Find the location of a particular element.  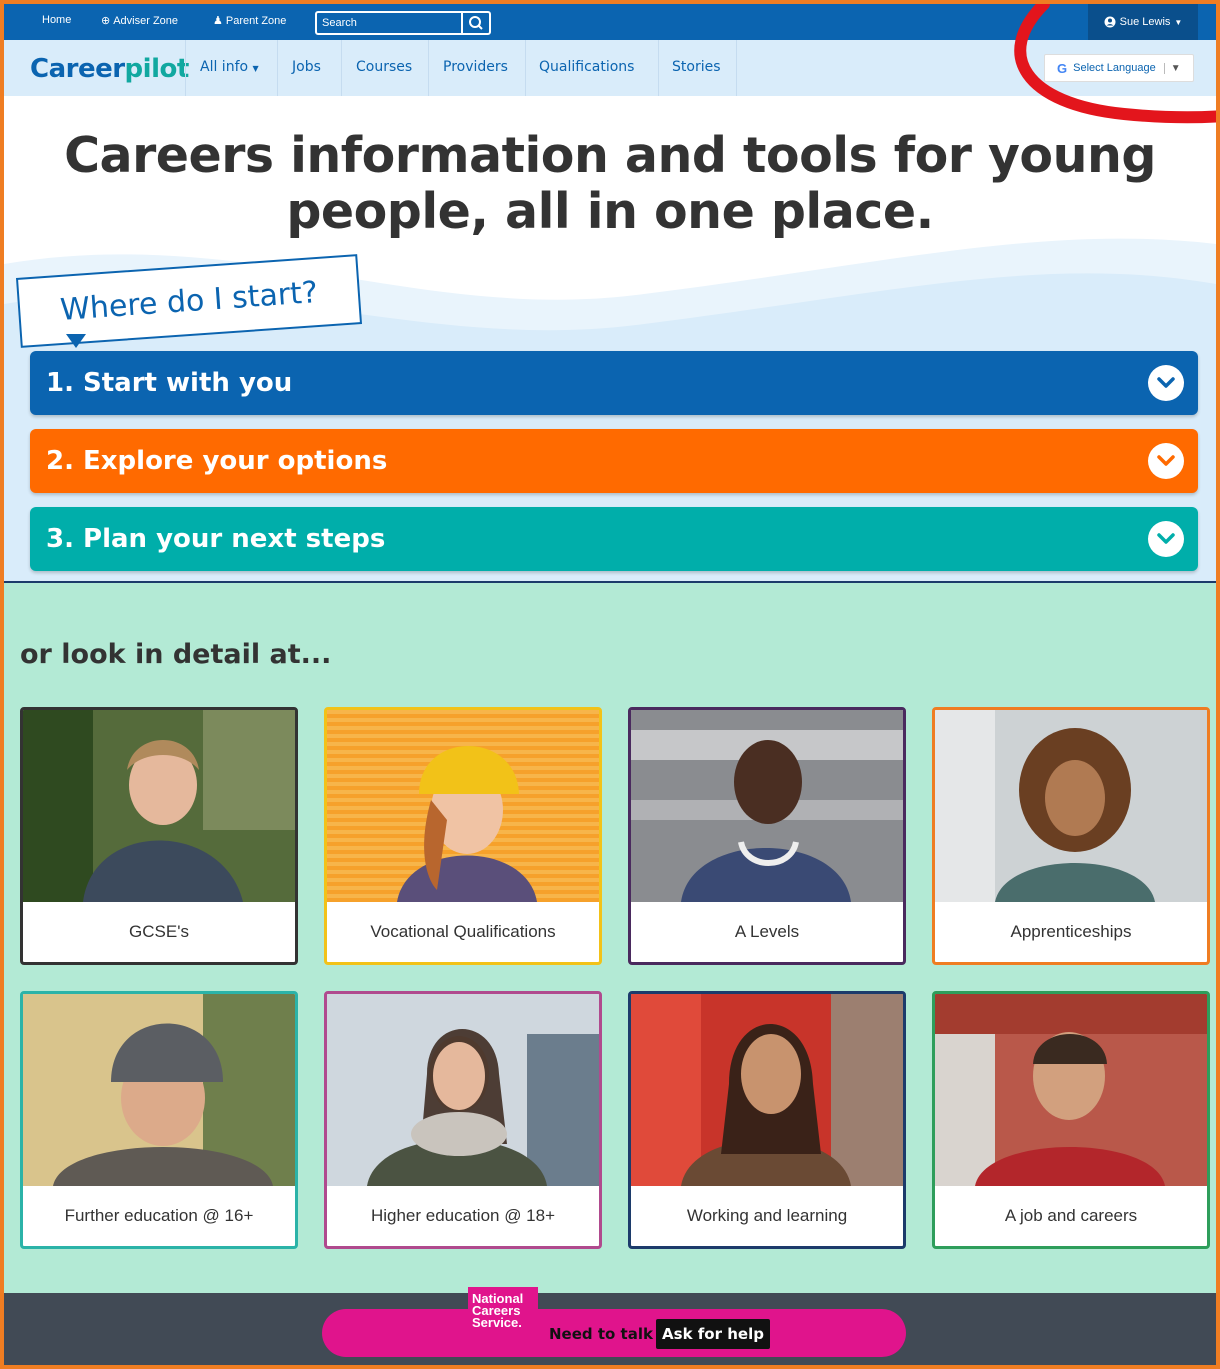

careerpilot-logo: Careerpilot is located at coordinates (109, 69).